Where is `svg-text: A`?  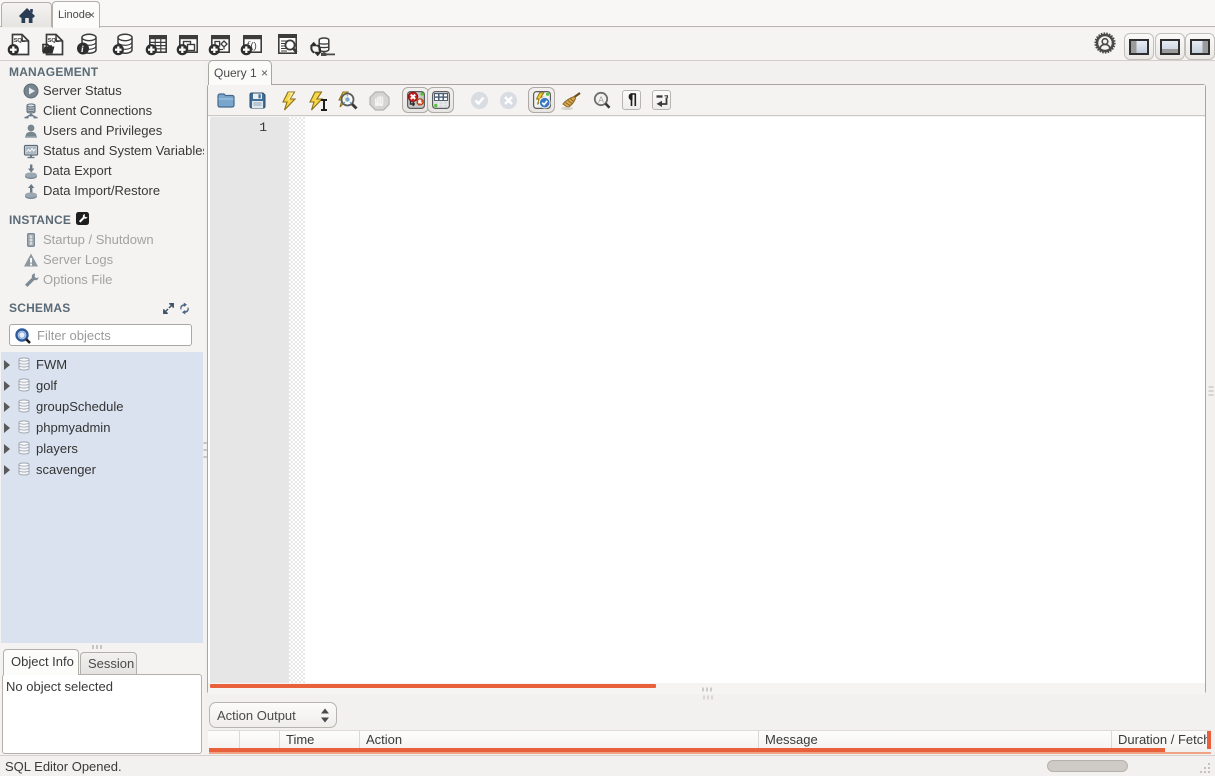
svg-text: A is located at coordinates (601, 99).